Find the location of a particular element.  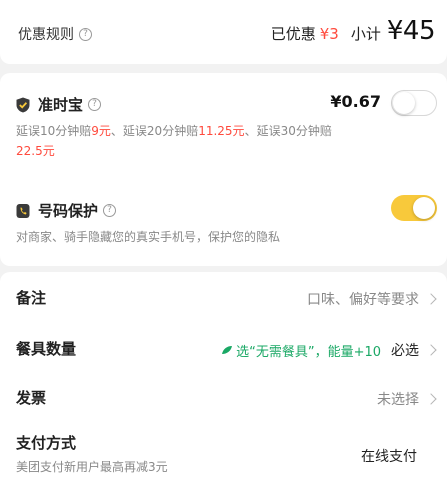

number-protection-desc: 对商家、骑手隐藏您的真实手机号，保护您的隐私 is located at coordinates (148, 237).